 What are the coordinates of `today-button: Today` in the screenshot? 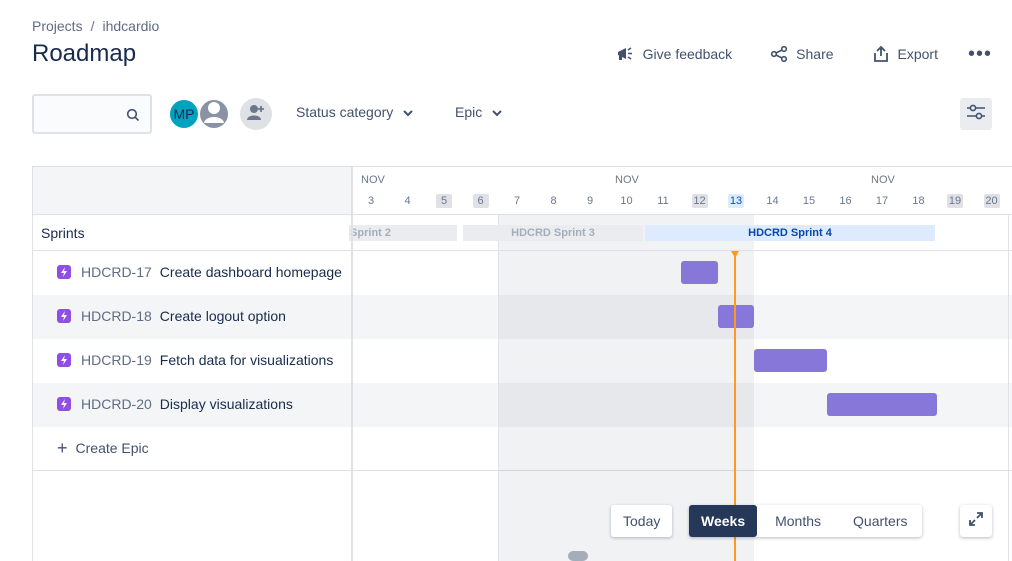 It's located at (641, 521).